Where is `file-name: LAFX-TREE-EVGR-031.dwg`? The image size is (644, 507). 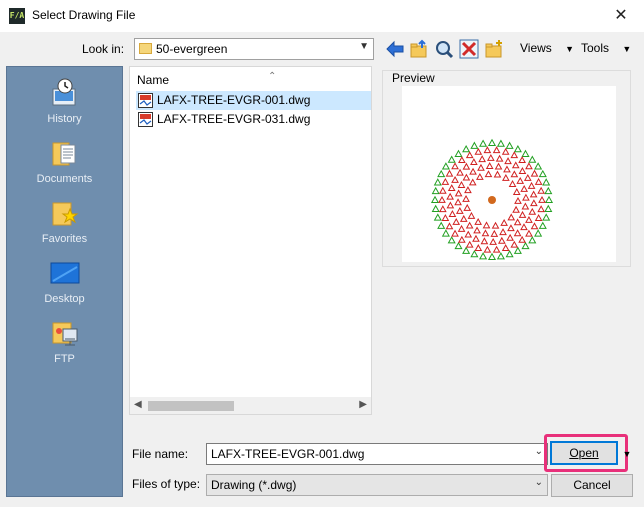
file-name: LAFX-TREE-EVGR-031.dwg is located at coordinates (234, 119).